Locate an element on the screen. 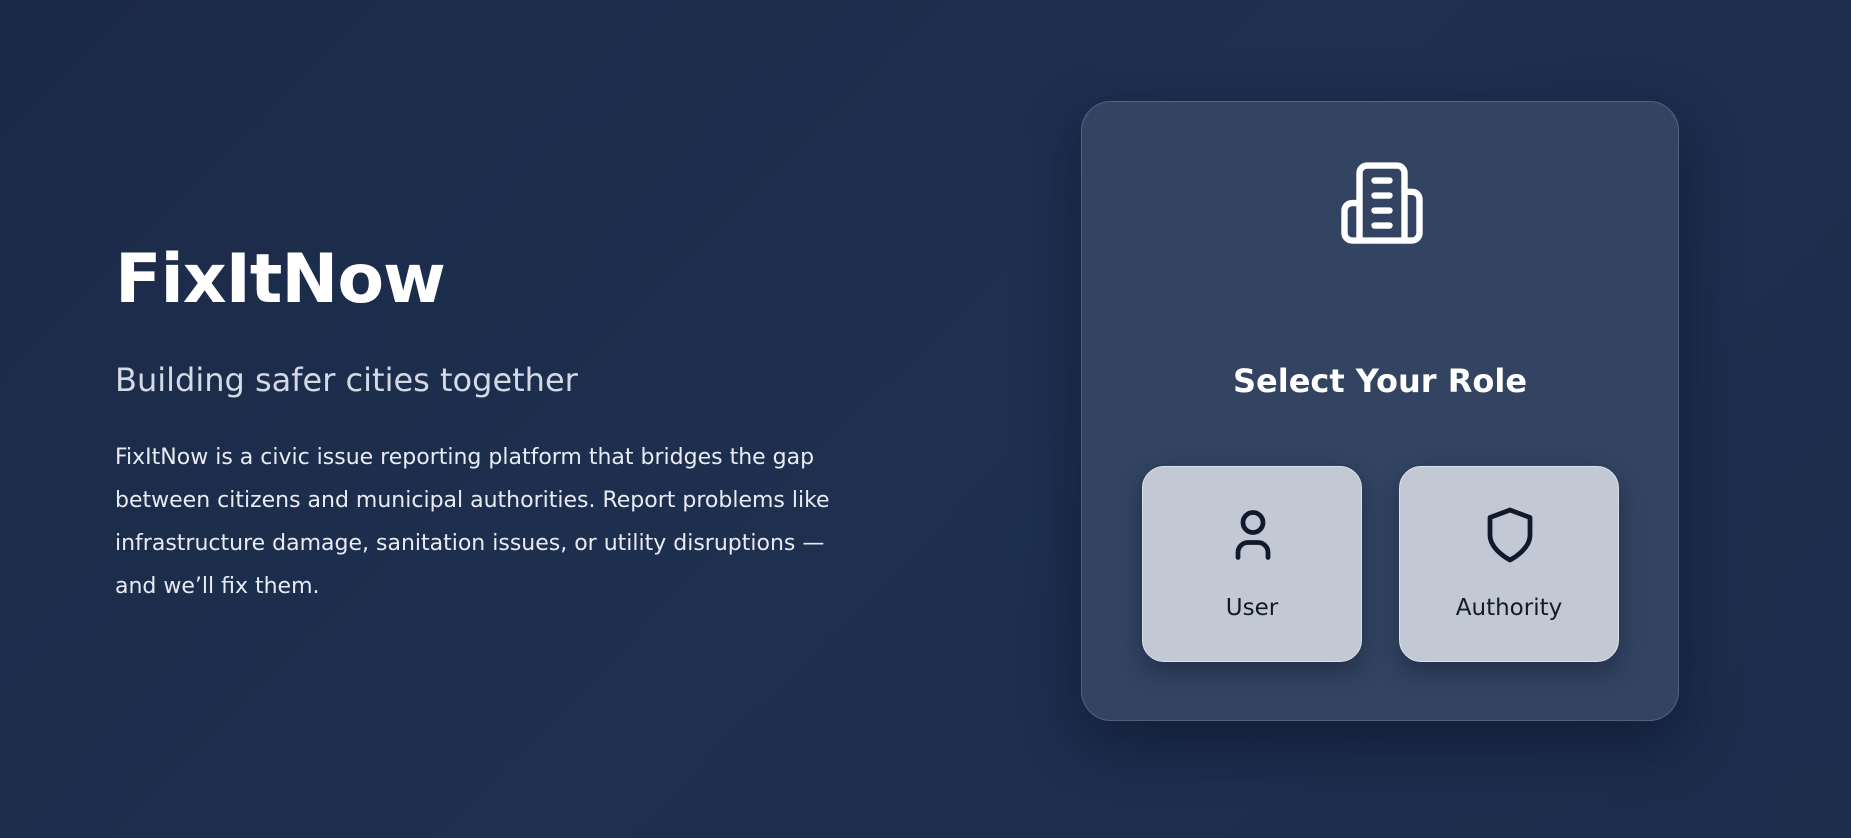  shield-icon is located at coordinates (1510, 535).